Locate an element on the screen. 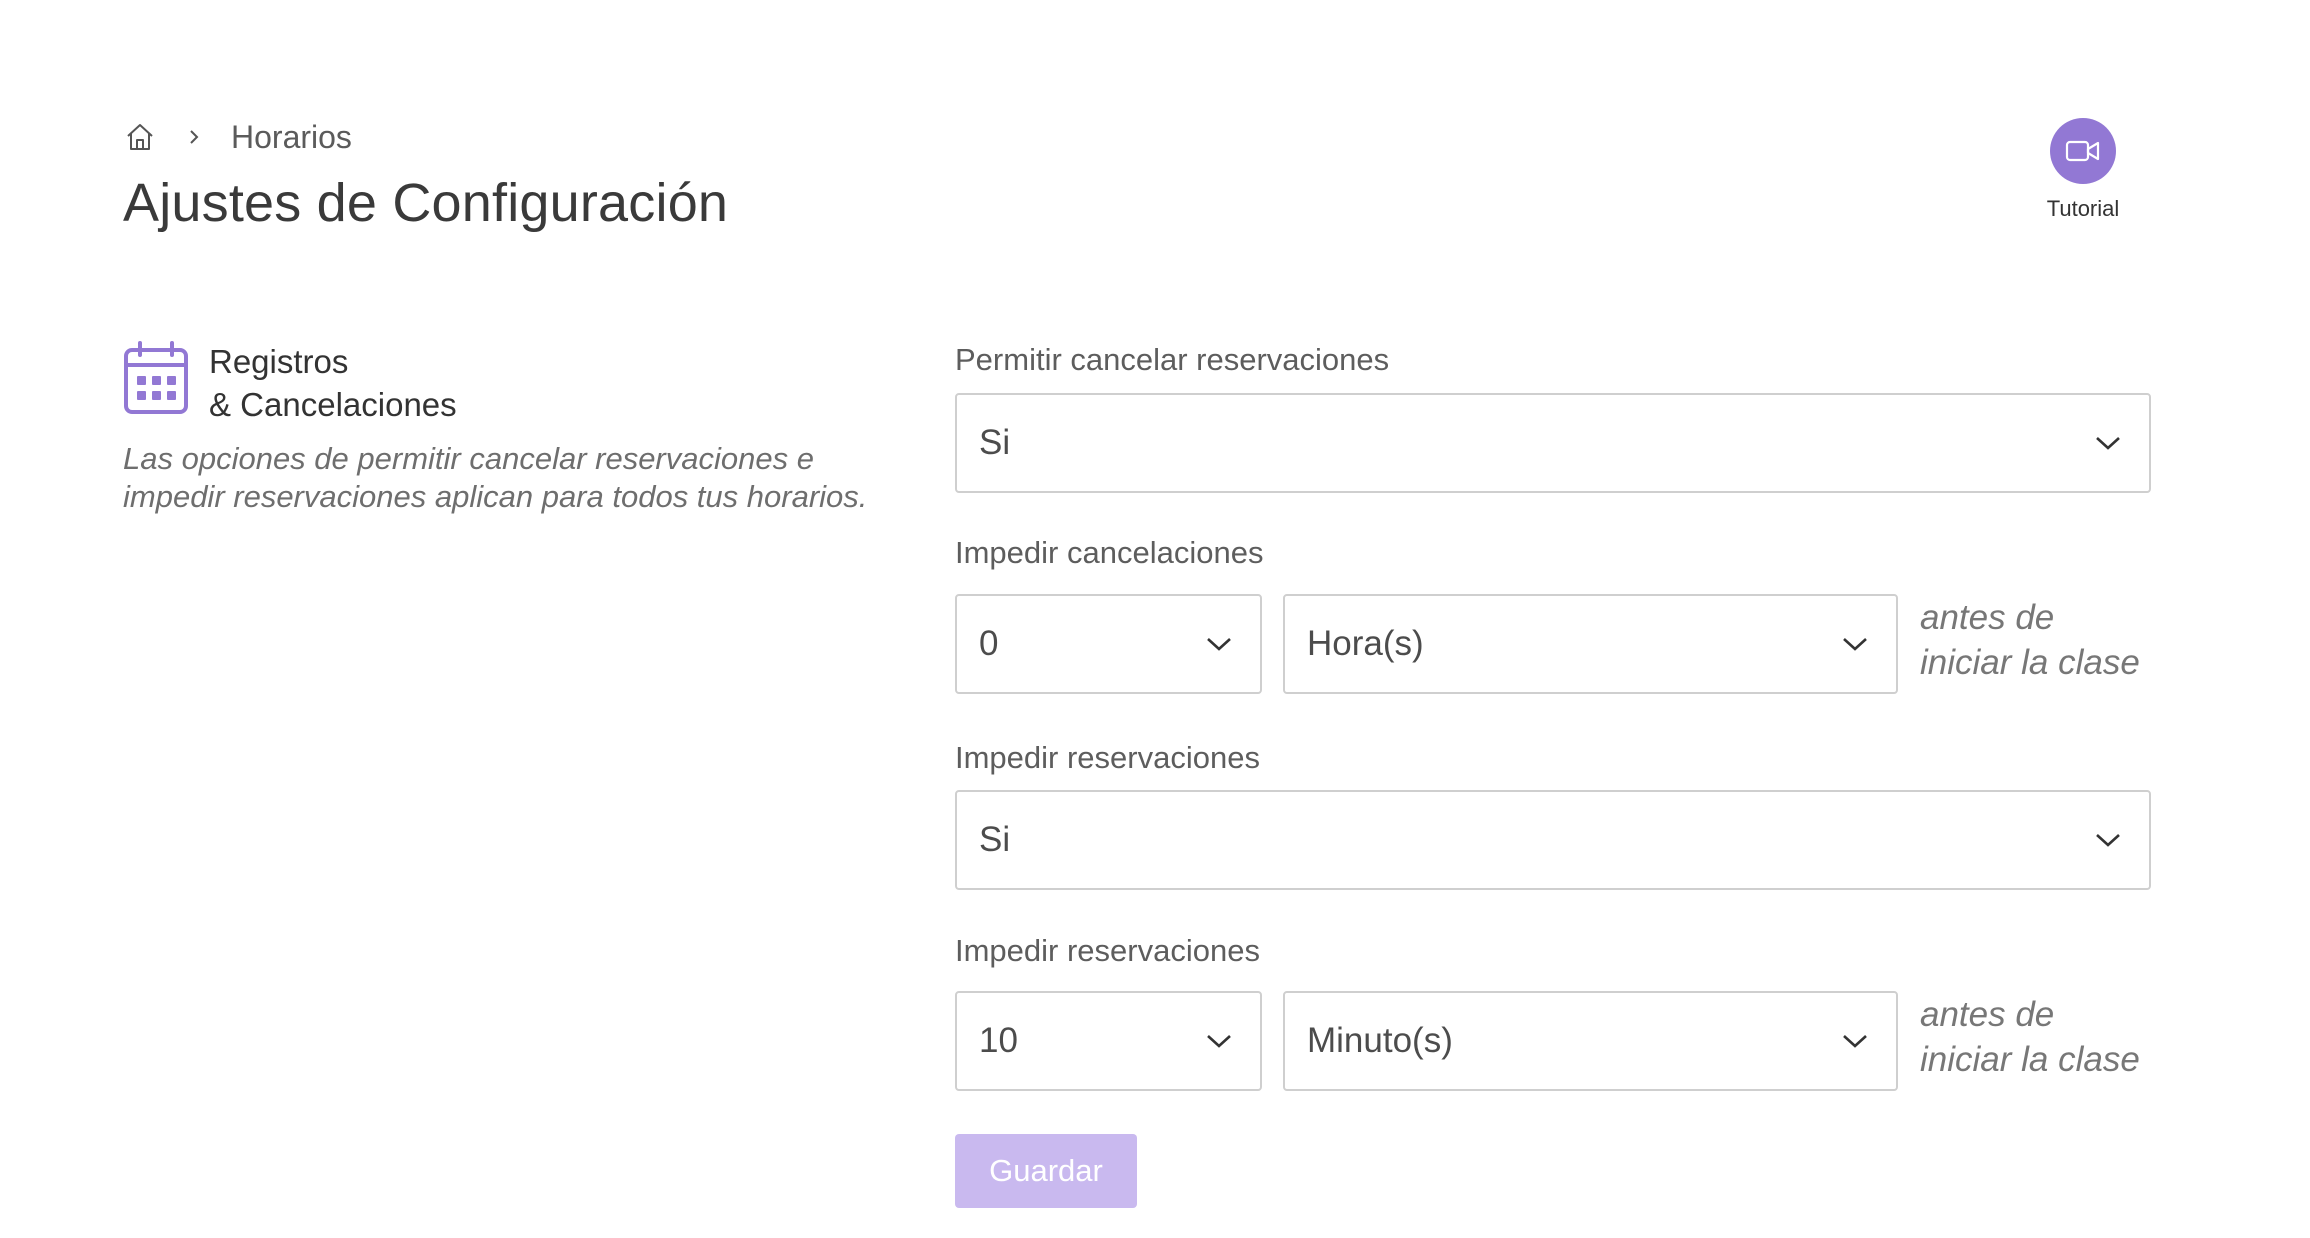 Image resolution: width=2310 pixels, height=1238 pixels. prevent-cancel-unit-value: Hora(s) is located at coordinates (1365, 643).